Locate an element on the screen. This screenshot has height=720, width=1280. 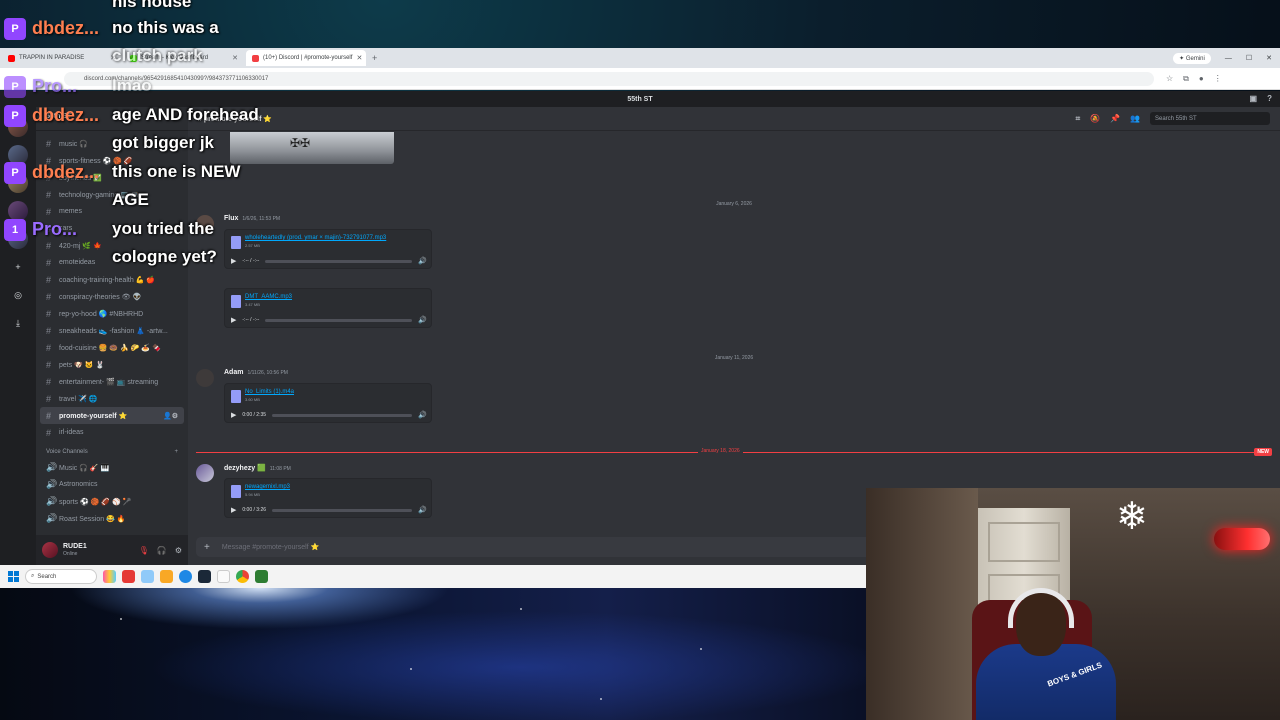
pin-icon: 📌 is located at coordinates (1115, 118).